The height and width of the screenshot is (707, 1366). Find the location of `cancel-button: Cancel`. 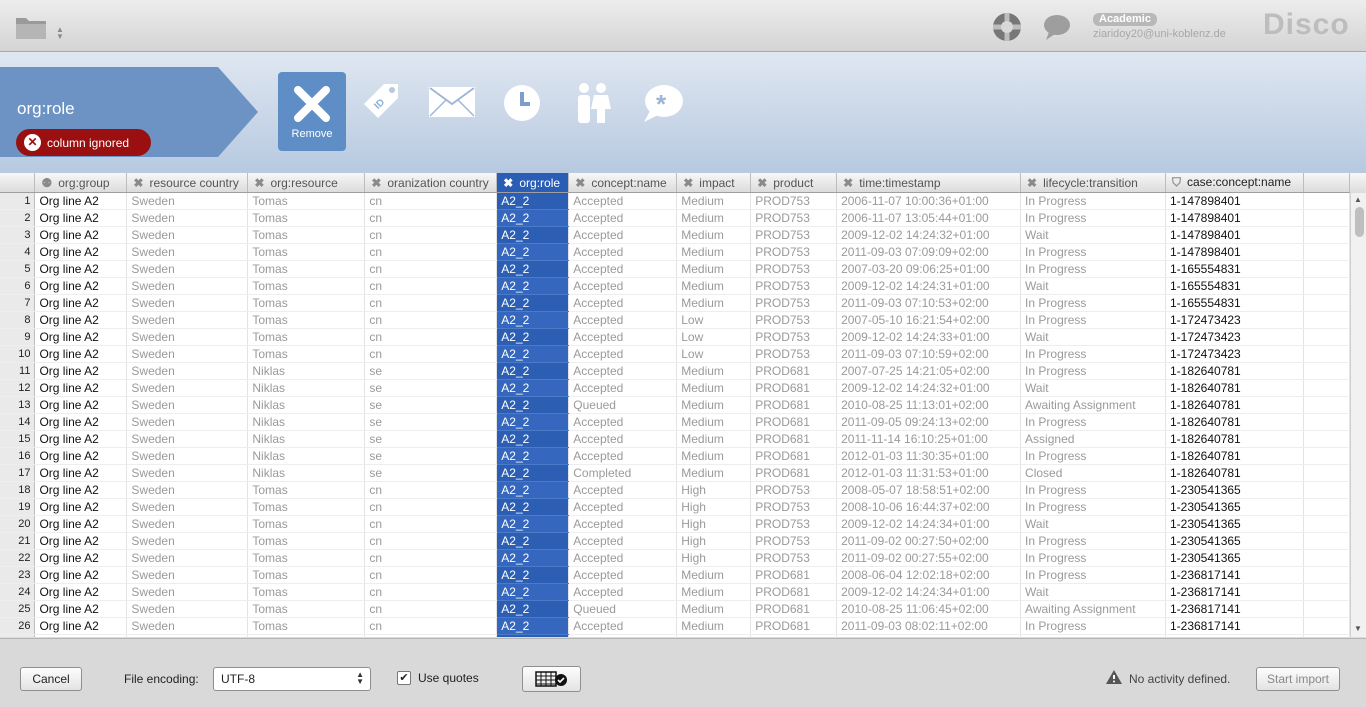

cancel-button: Cancel is located at coordinates (51, 679).